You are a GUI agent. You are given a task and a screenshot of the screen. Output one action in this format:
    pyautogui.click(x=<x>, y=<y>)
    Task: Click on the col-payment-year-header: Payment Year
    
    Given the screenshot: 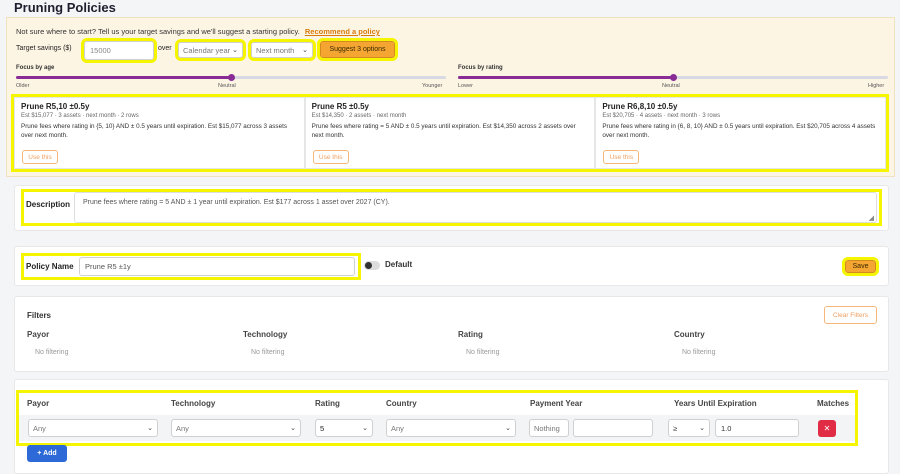 What is the action you would take?
    pyautogui.click(x=556, y=403)
    